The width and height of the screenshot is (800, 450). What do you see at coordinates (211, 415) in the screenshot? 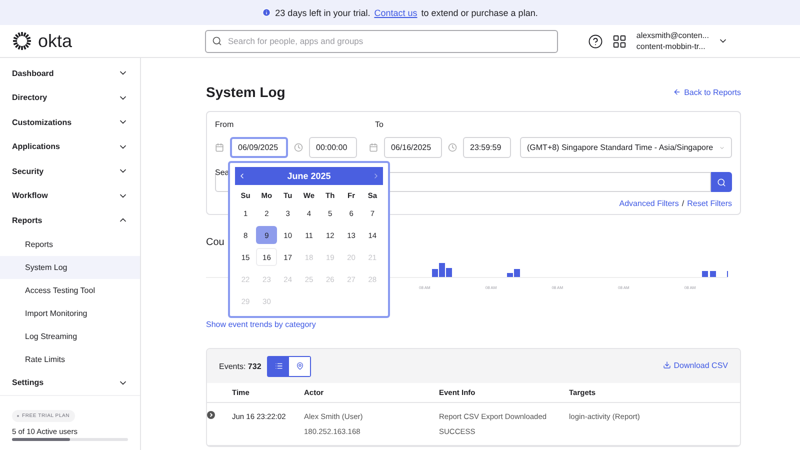
I see `expand-row-icon` at bounding box center [211, 415].